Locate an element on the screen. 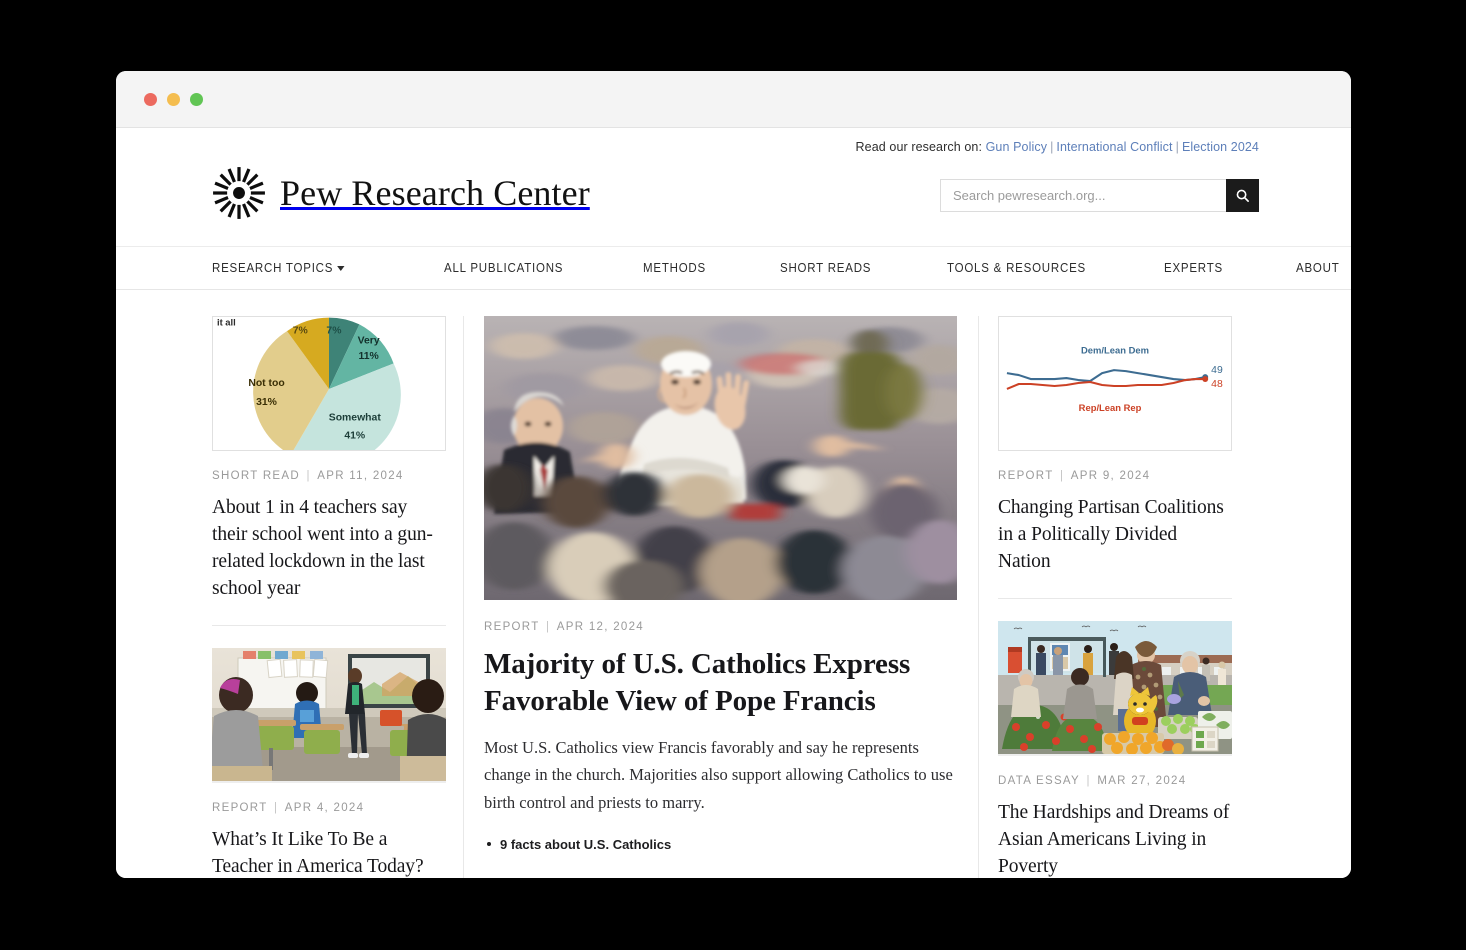 This screenshot has width=1466, height=950. pie-label-dark-teal-value: 7% is located at coordinates (333, 330).